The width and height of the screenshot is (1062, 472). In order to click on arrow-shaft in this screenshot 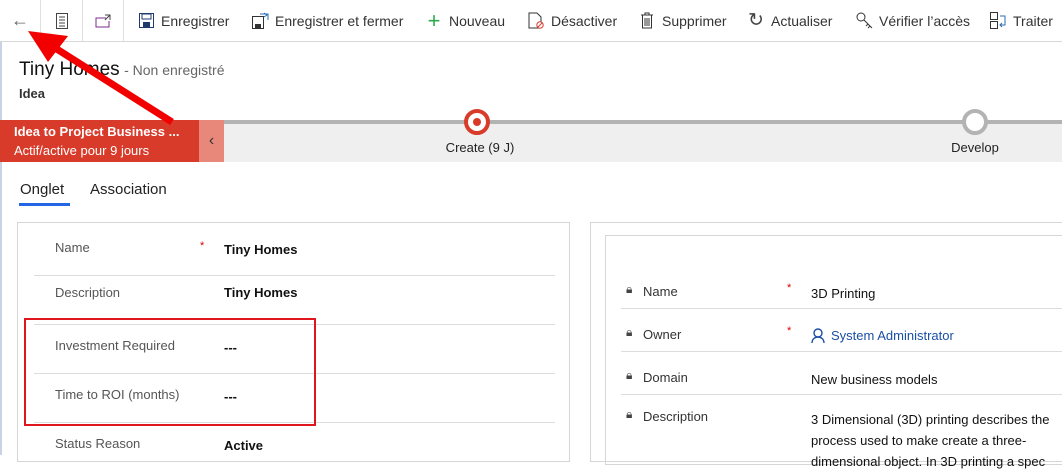, I will do `click(112, 84)`.